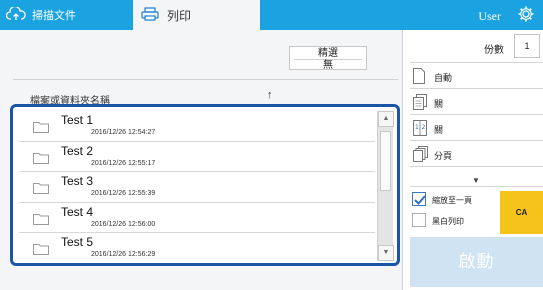 This screenshot has height=290, width=543. I want to click on file-name: Test 2, so click(77, 150).